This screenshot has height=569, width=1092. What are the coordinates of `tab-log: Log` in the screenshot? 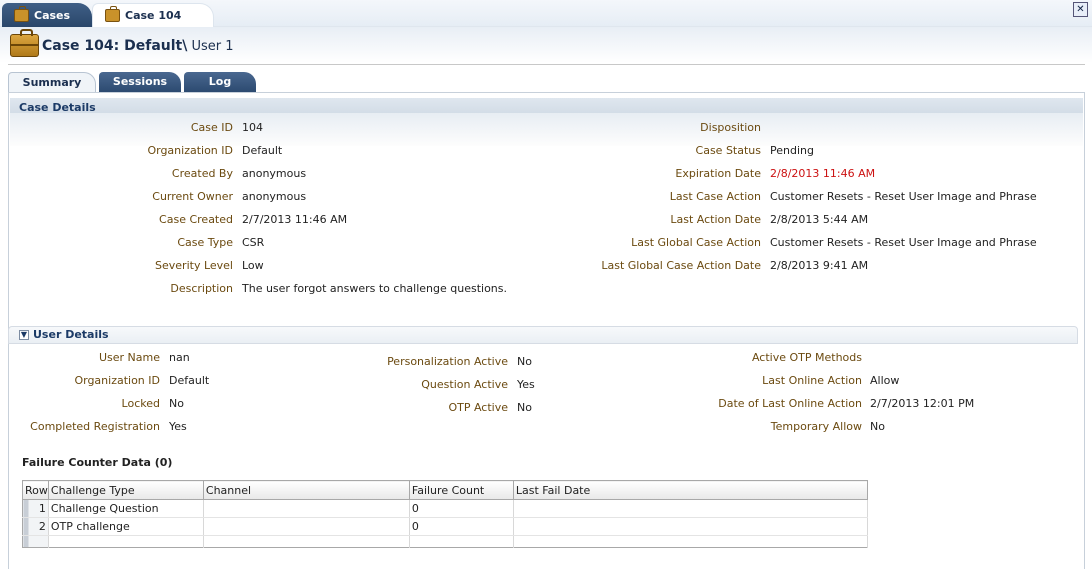 It's located at (220, 82).